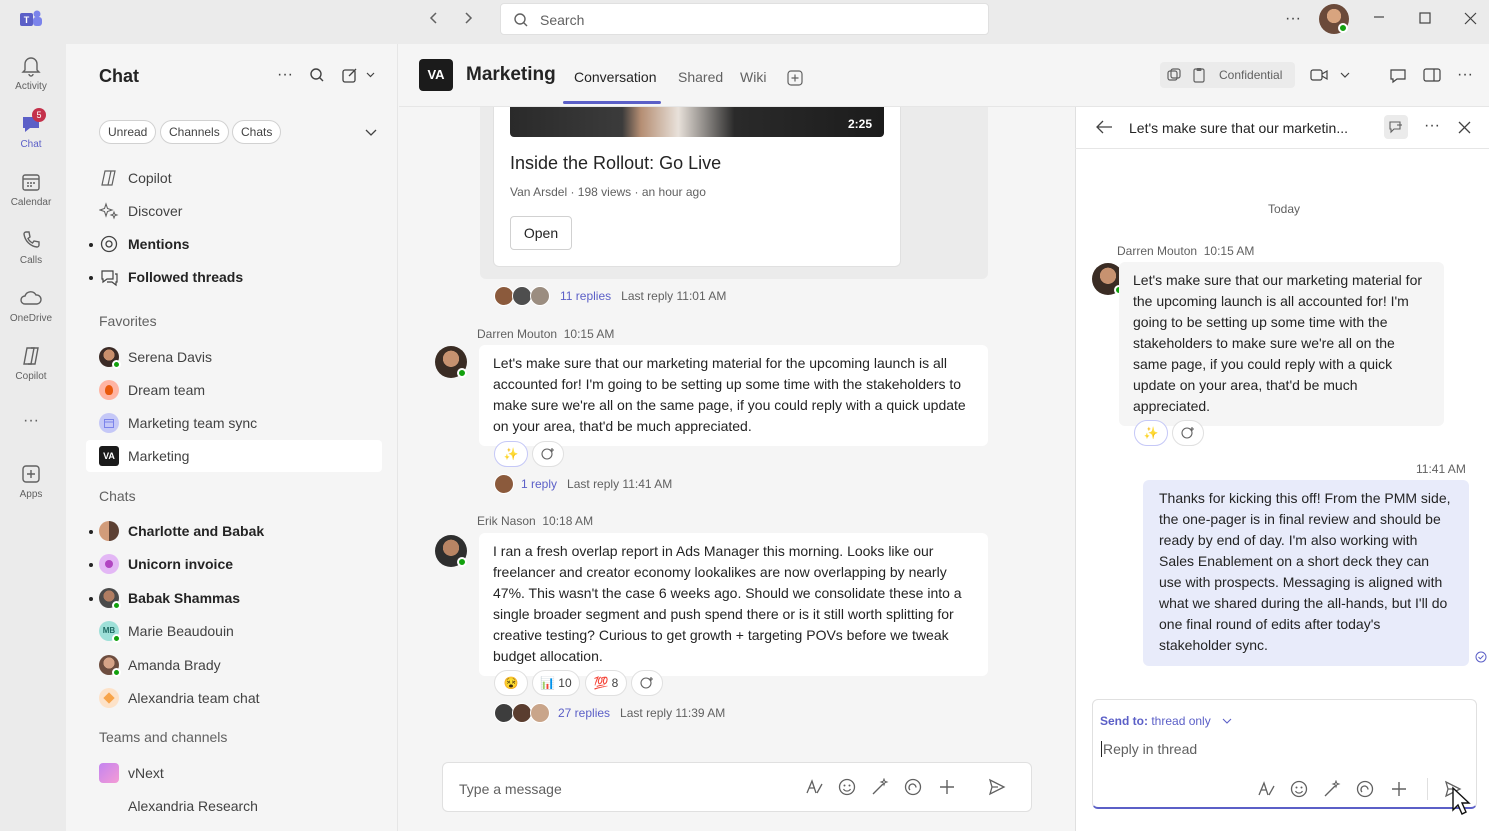 Image resolution: width=1489 pixels, height=831 pixels. I want to click on team-item-alexandria-research: Alexandria Research, so click(234, 806).